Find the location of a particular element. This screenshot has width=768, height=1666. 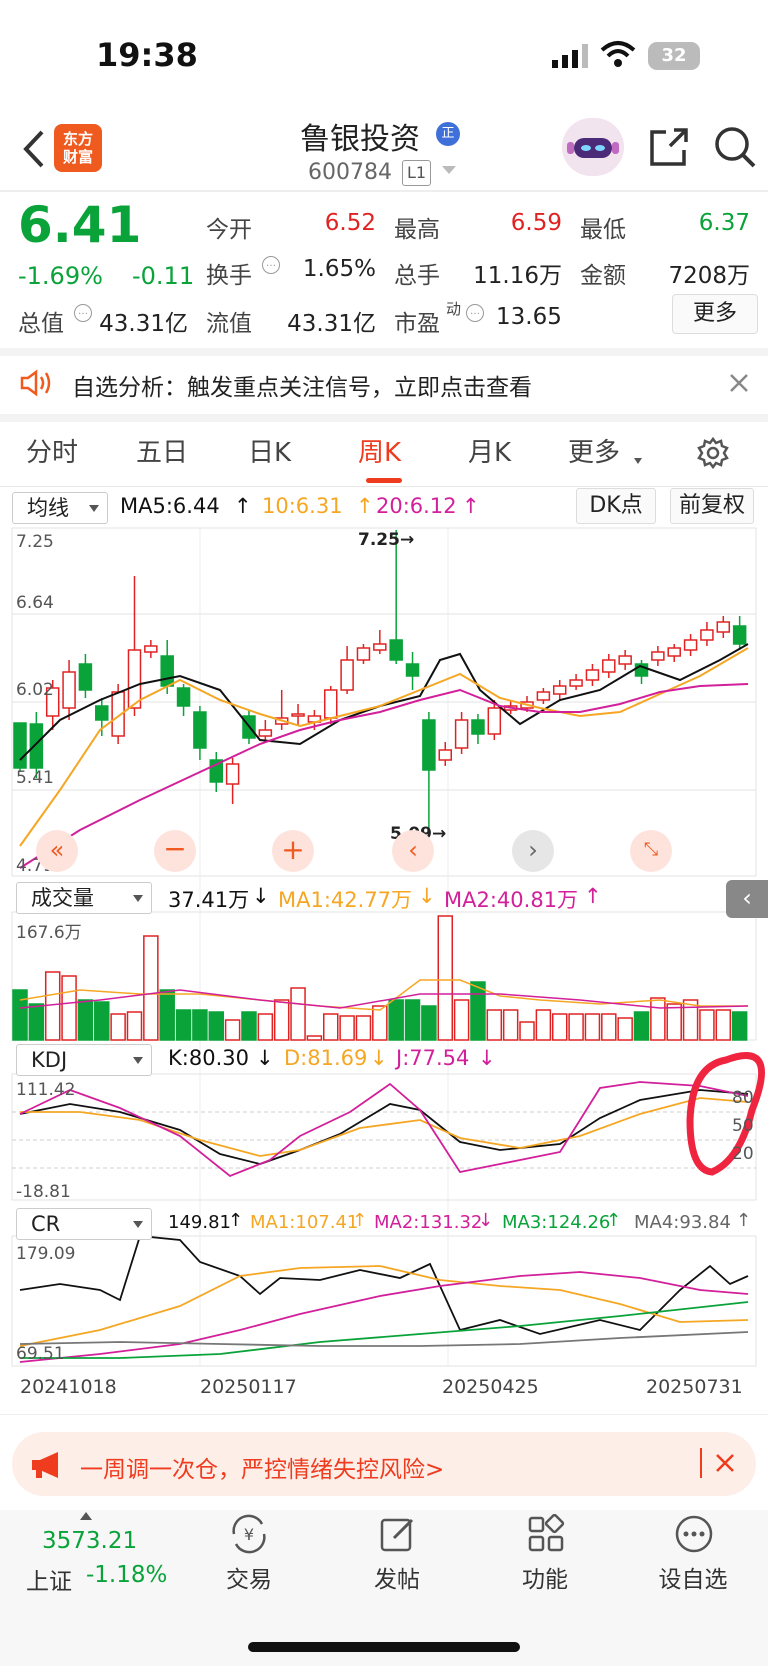

nav-trade: 交易 is located at coordinates (249, 1577).